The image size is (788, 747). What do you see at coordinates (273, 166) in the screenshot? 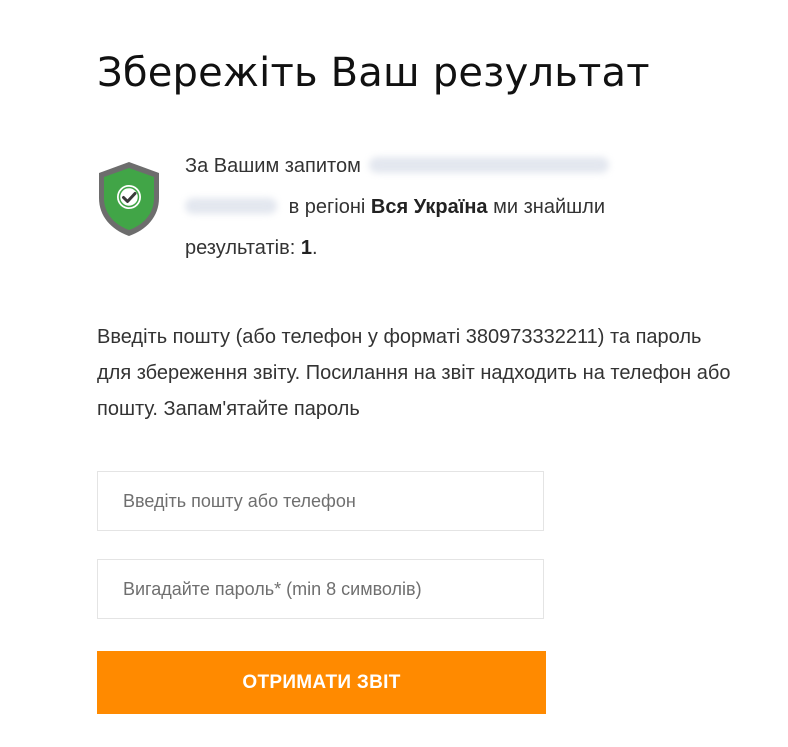
I see `result-prefix: За Вашим запитом` at bounding box center [273, 166].